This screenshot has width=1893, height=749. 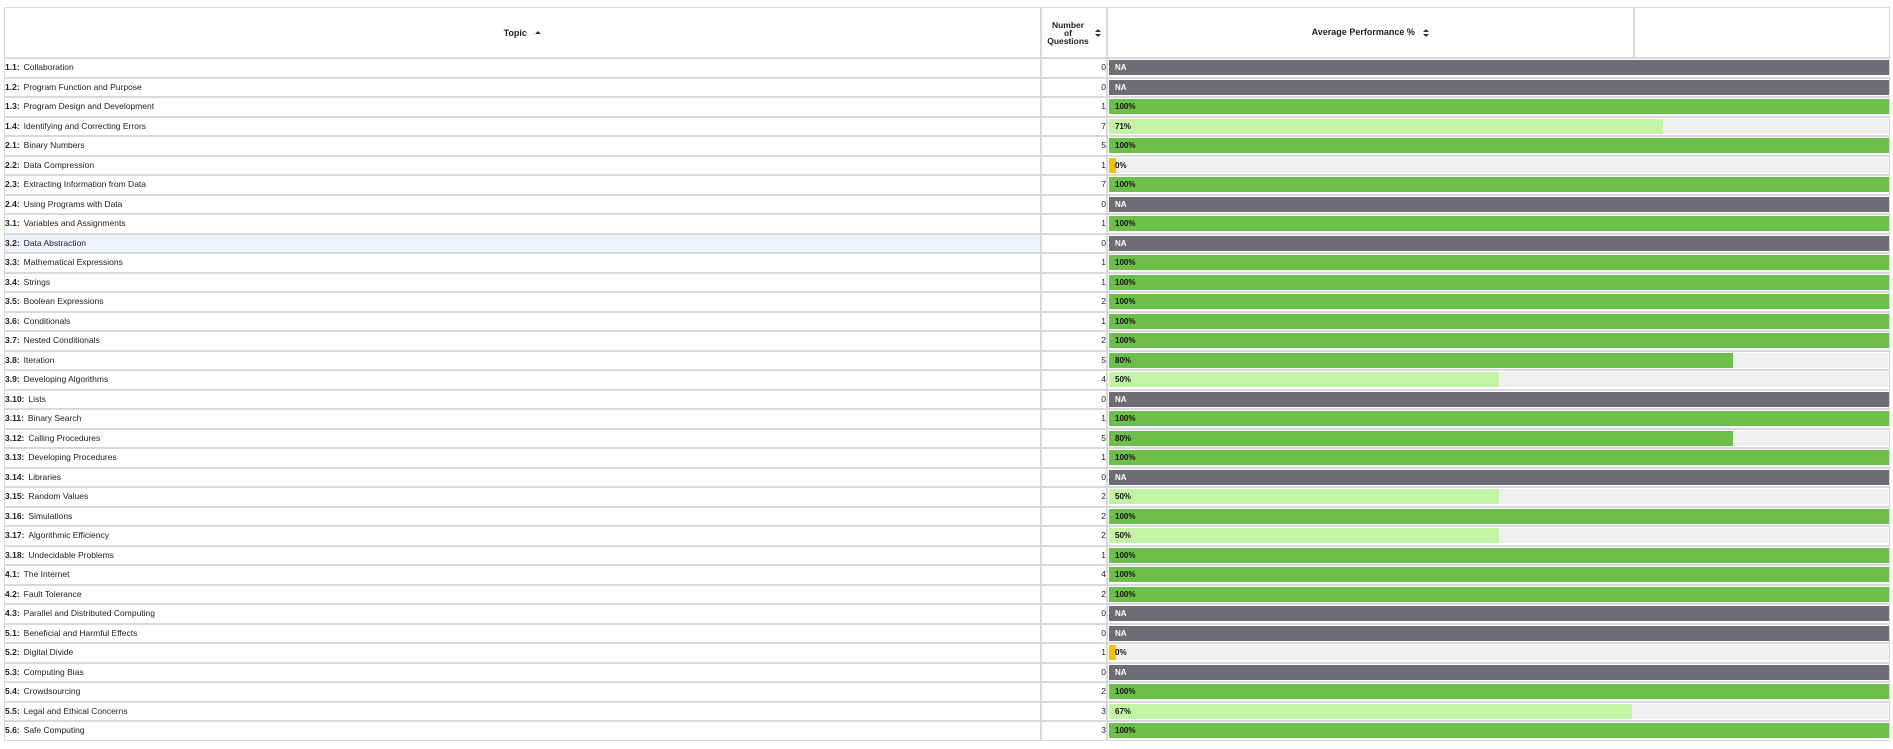 I want to click on topic-name: Boolean Expressions, so click(x=63, y=301).